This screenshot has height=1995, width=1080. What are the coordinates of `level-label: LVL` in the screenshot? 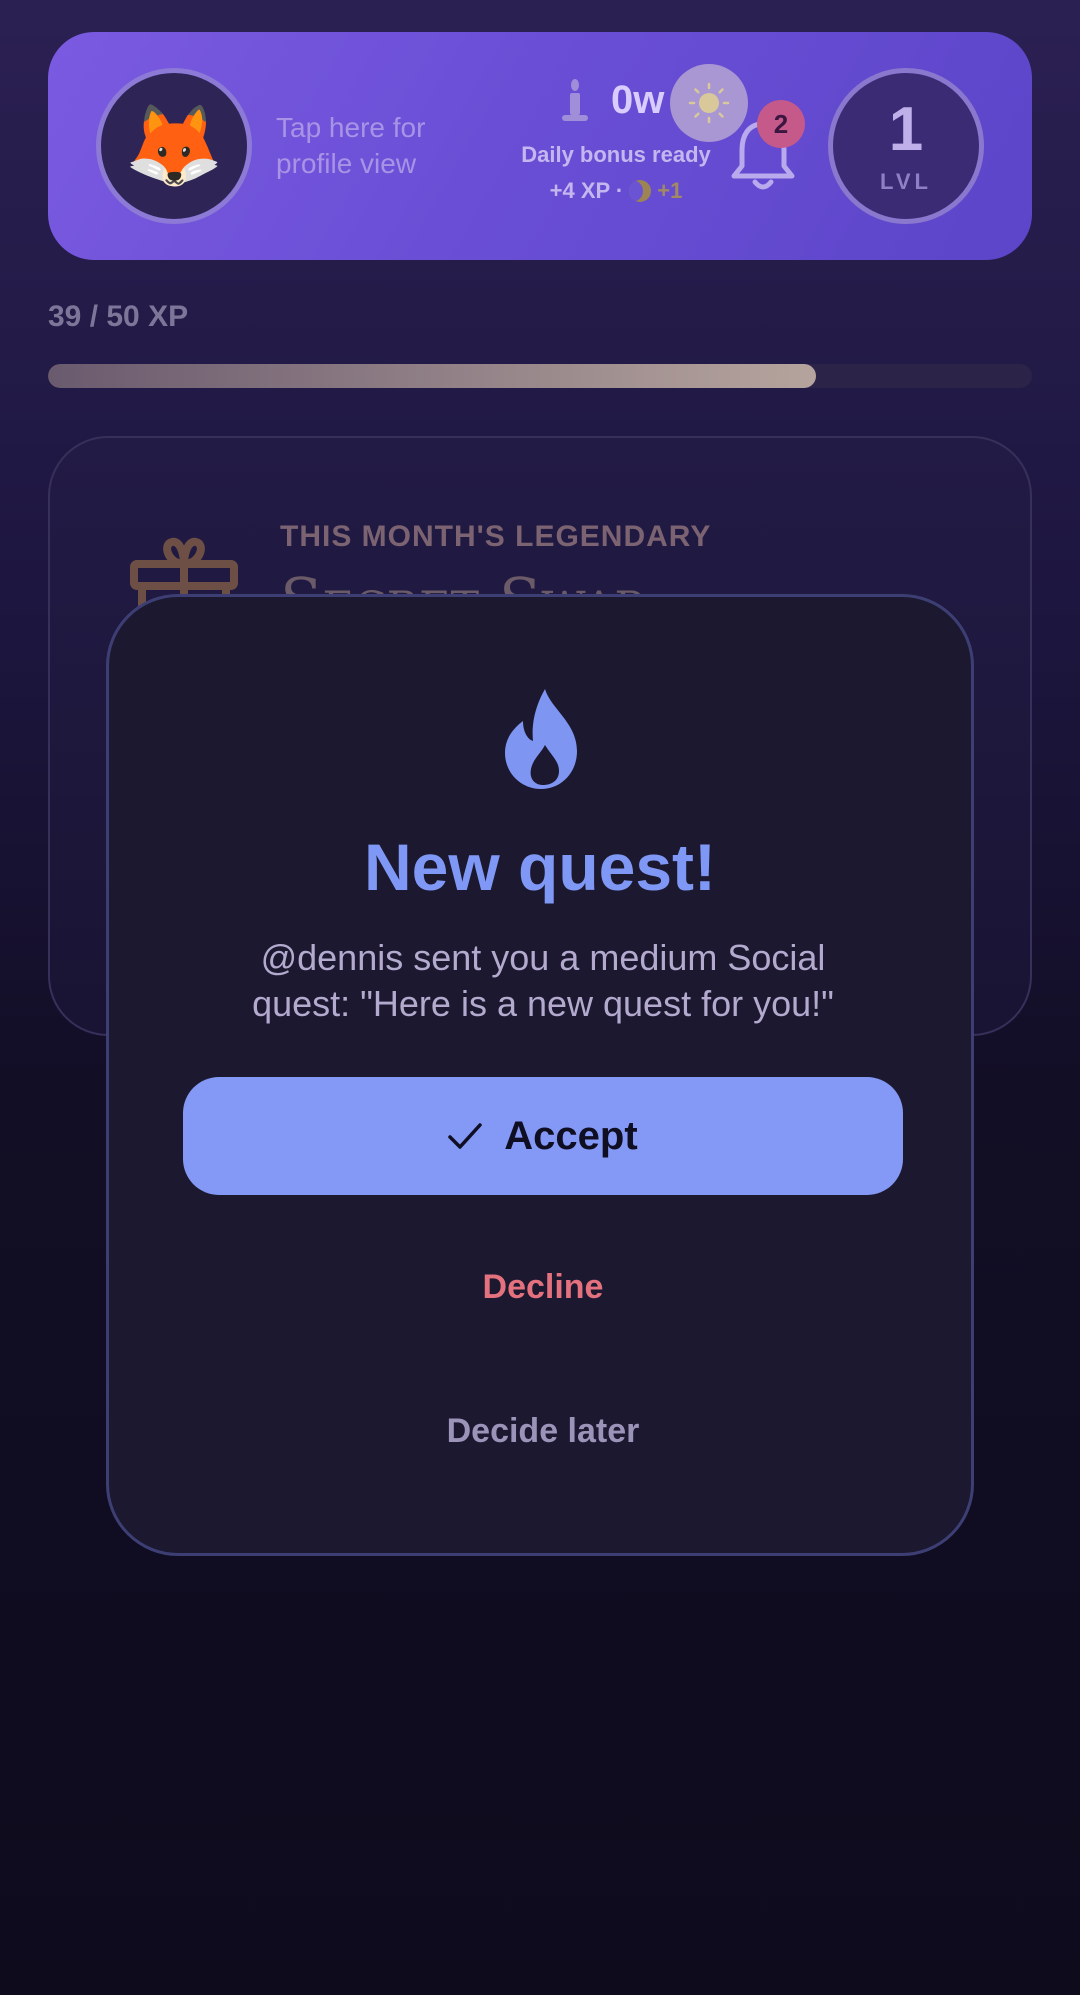 It's located at (906, 181).